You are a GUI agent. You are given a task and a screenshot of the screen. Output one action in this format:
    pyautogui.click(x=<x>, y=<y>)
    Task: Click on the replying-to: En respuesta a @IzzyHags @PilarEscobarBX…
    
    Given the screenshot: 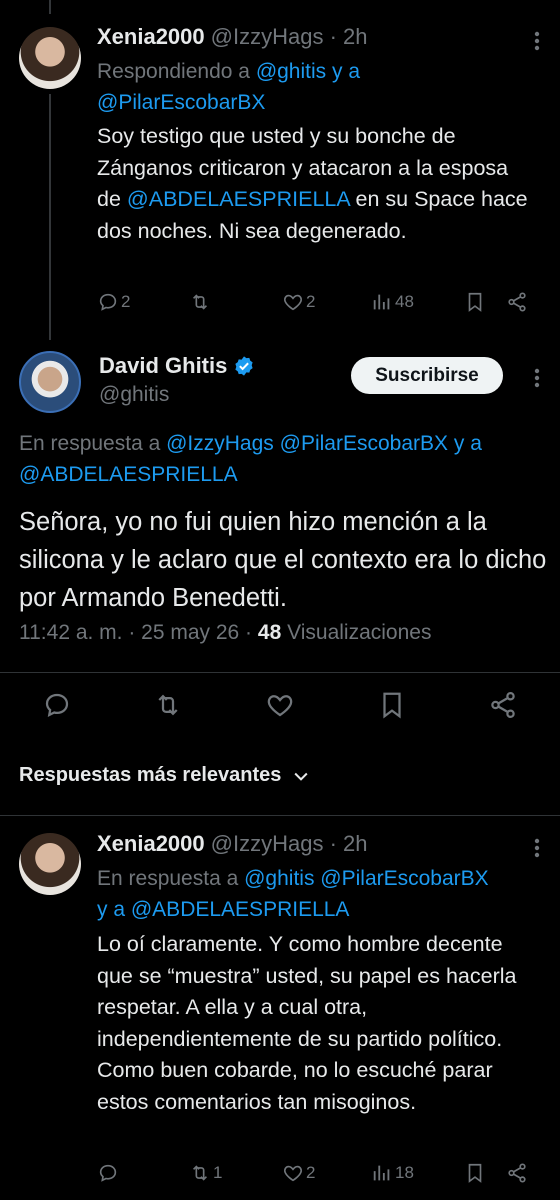 What is the action you would take?
    pyautogui.click(x=279, y=459)
    